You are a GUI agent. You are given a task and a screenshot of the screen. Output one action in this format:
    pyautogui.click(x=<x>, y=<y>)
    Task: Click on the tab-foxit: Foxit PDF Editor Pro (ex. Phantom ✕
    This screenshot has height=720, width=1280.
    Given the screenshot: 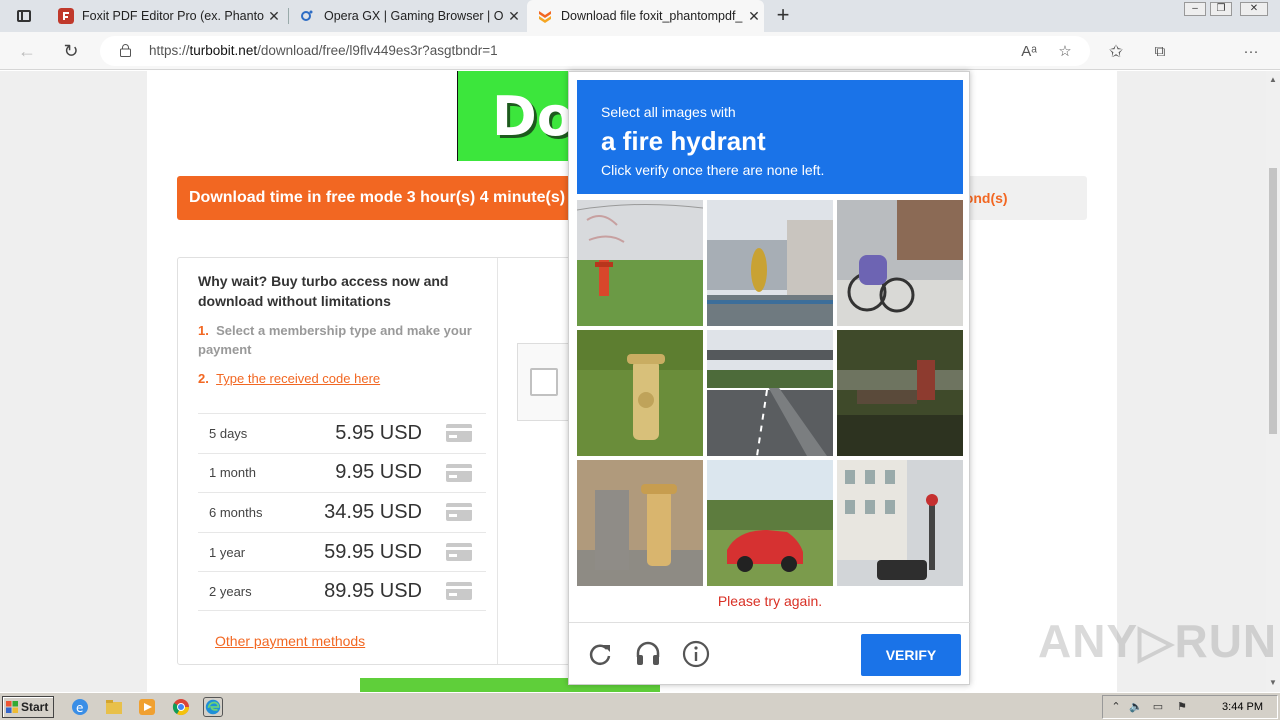 What is the action you would take?
    pyautogui.click(x=166, y=16)
    